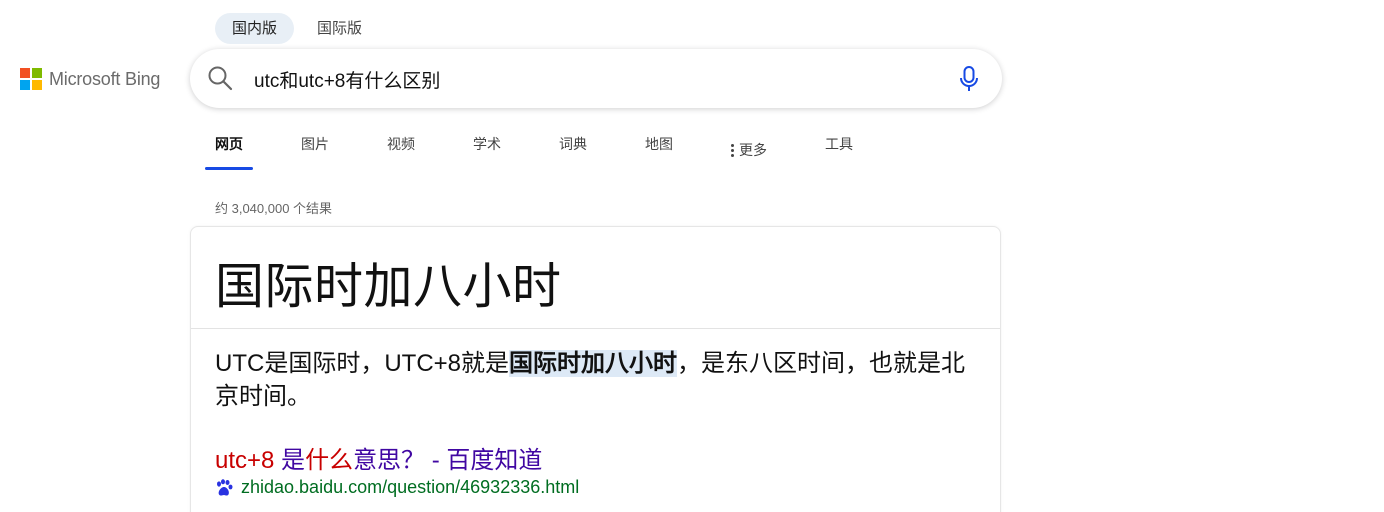  What do you see at coordinates (225, 487) in the screenshot?
I see `baidu-paw-icon` at bounding box center [225, 487].